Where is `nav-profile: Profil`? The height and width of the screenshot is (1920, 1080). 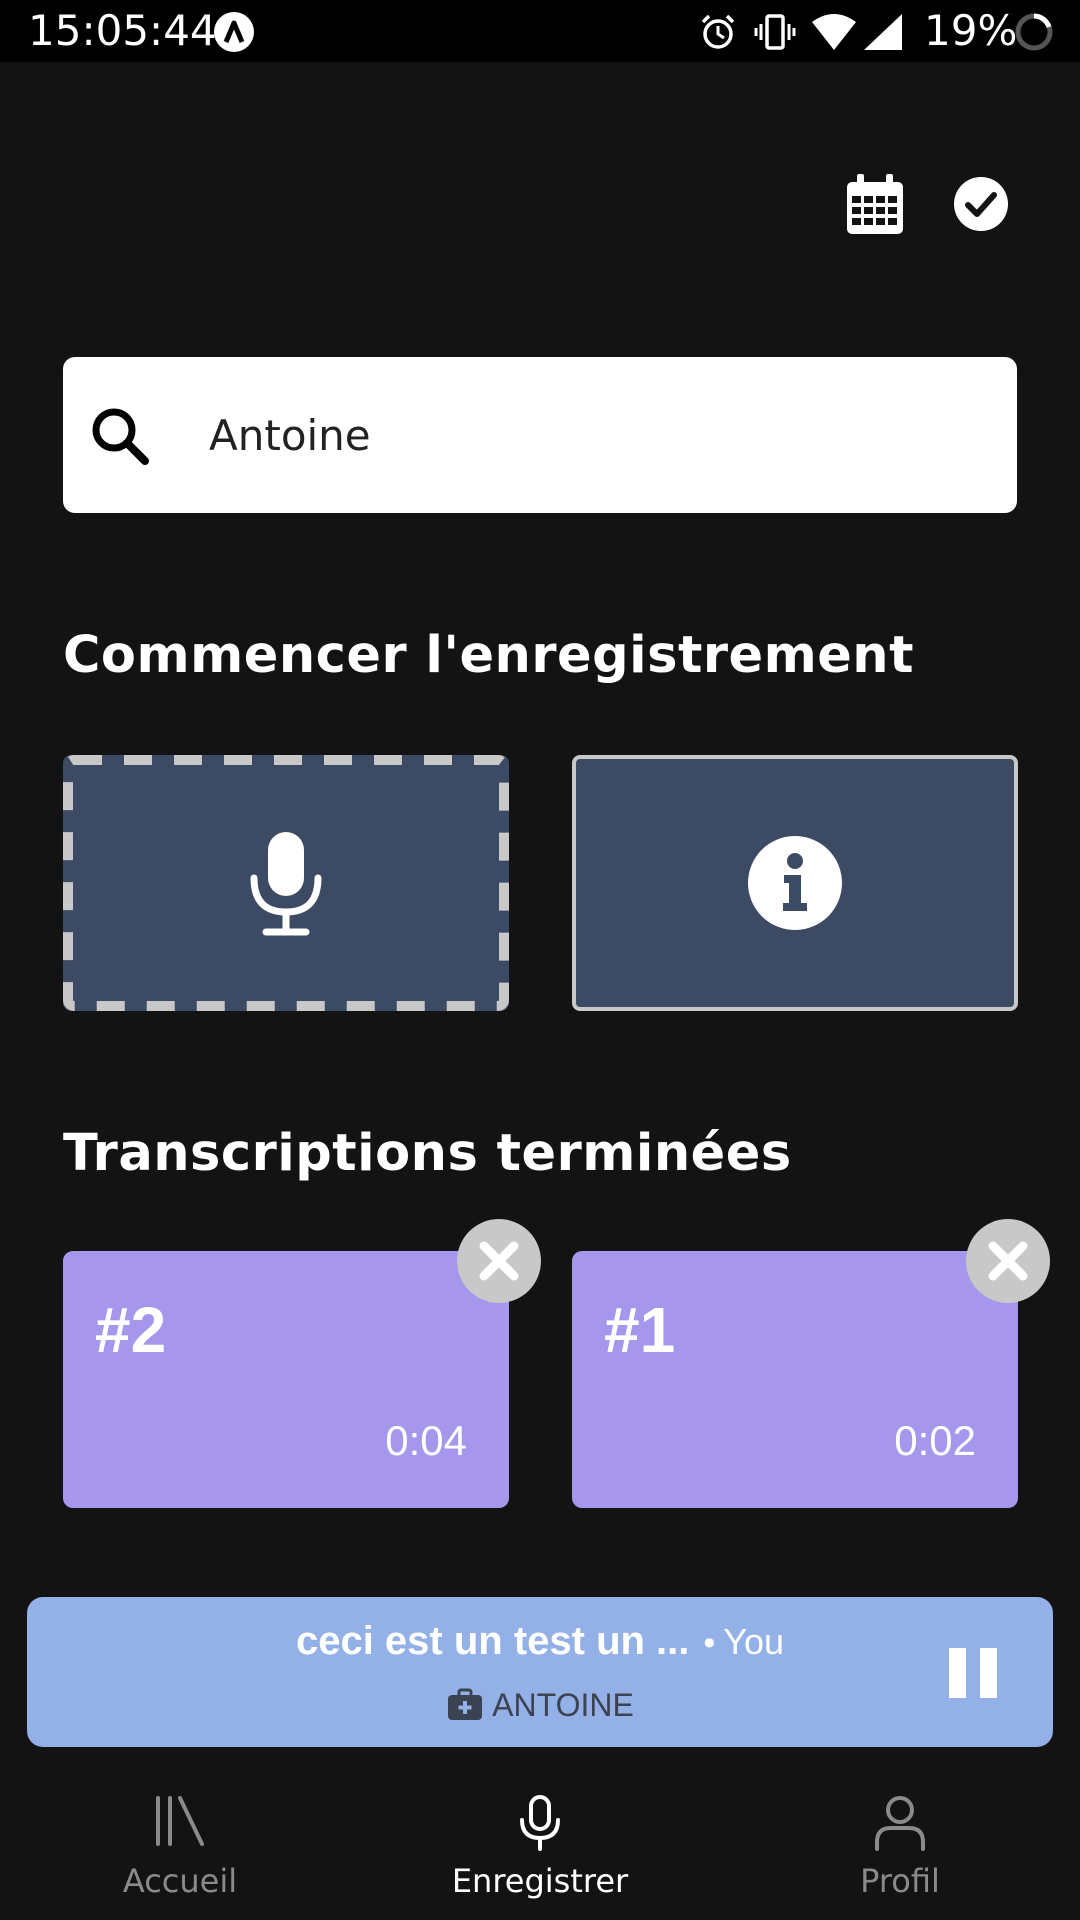 nav-profile: Profil is located at coordinates (900, 1840).